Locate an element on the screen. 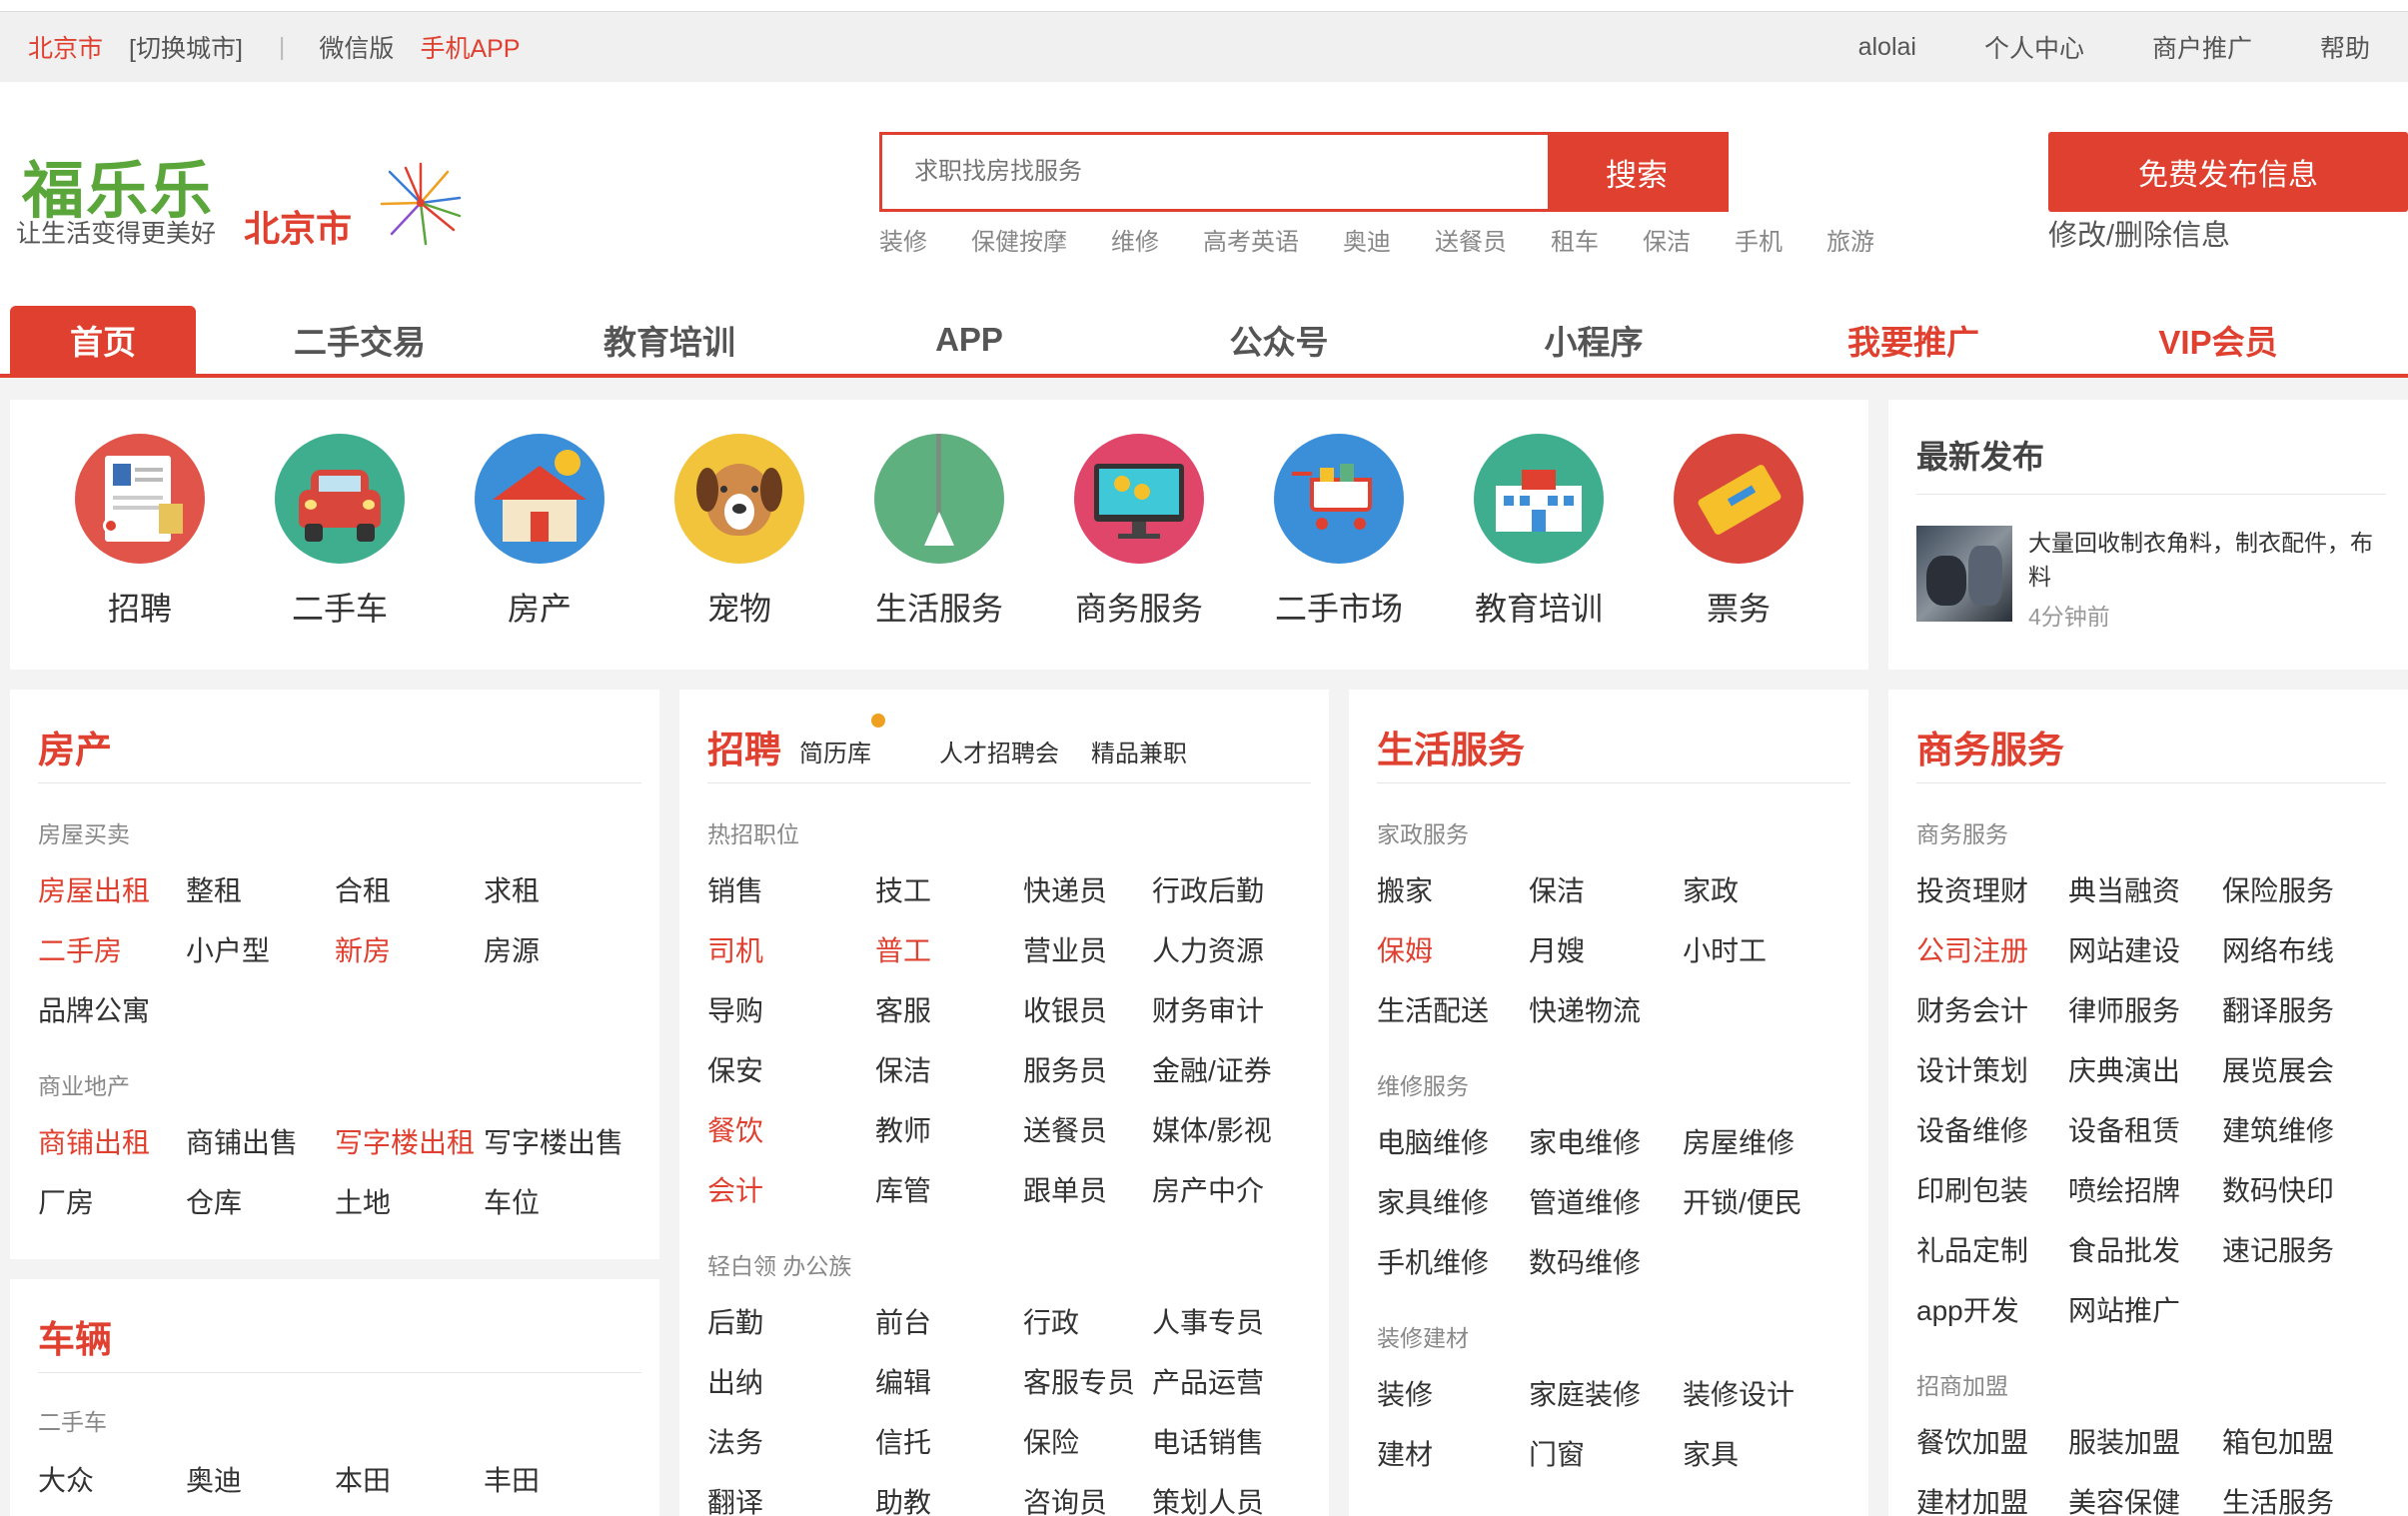  wechat-link: 微信版 is located at coordinates (356, 47).